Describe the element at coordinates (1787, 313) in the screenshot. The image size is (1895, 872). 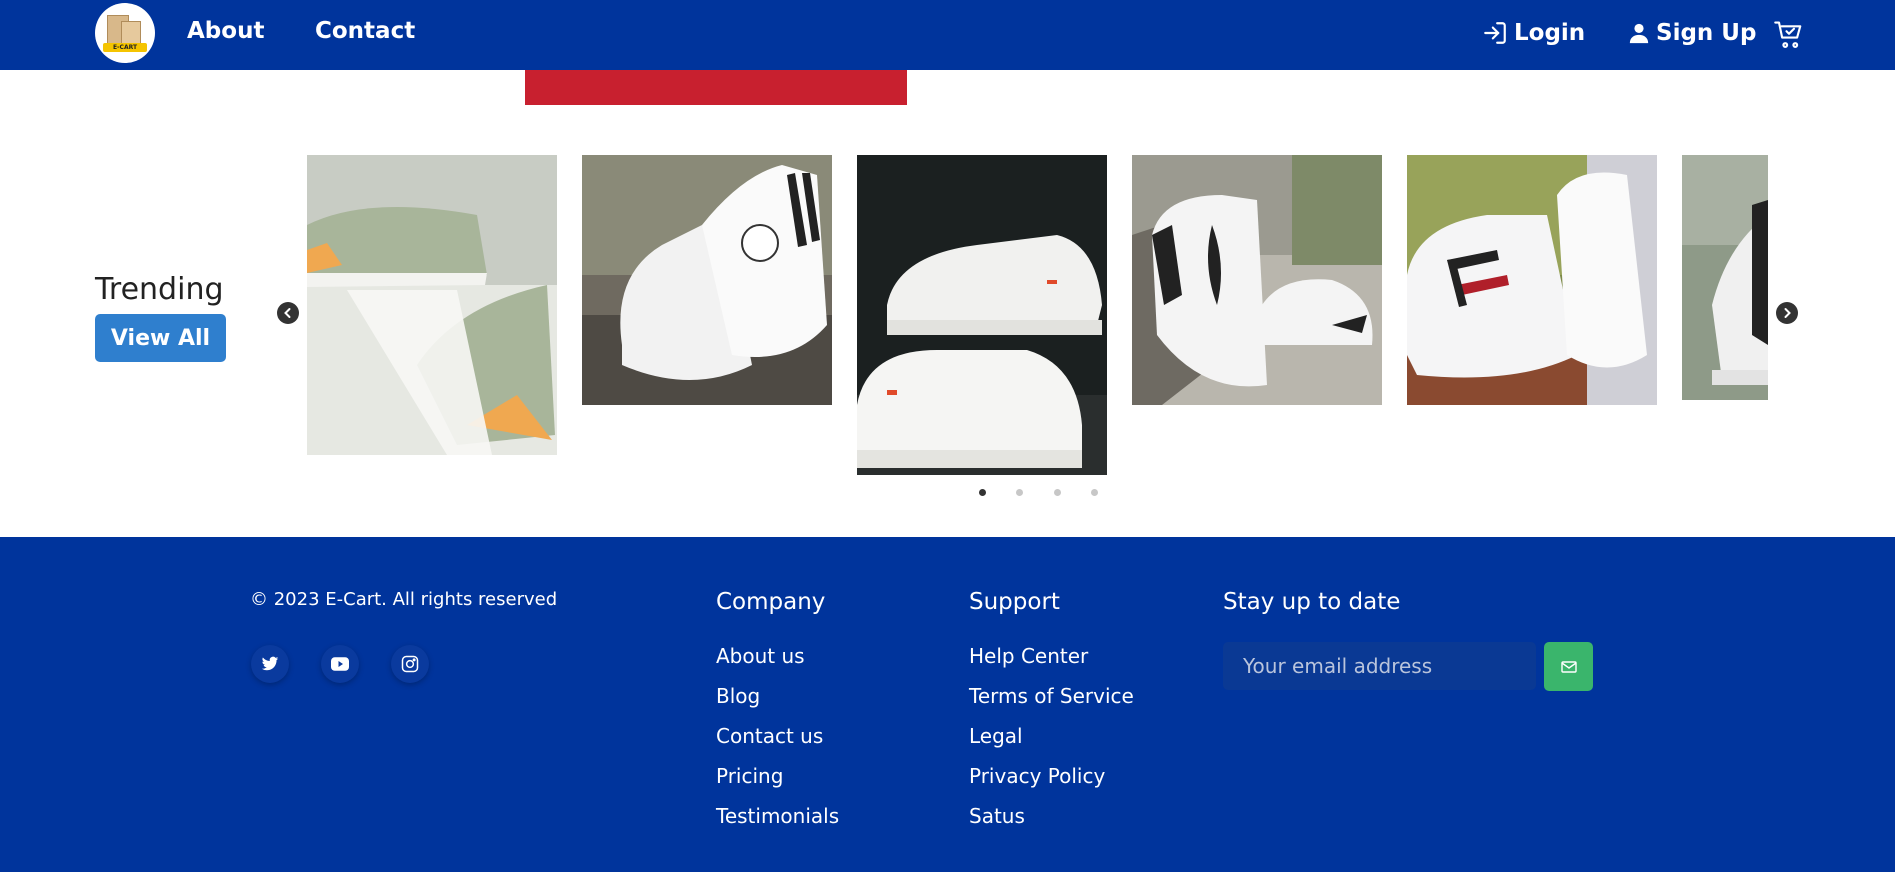
I see `chevron-right-icon` at that location.